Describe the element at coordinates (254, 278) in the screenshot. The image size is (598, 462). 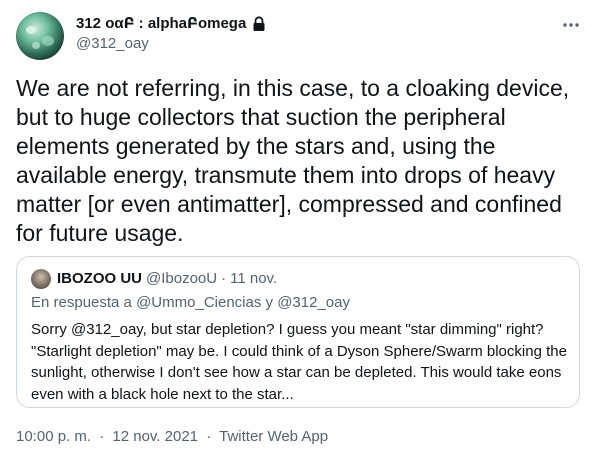
I see `quoted-tweet-date: 11 nov.` at that location.